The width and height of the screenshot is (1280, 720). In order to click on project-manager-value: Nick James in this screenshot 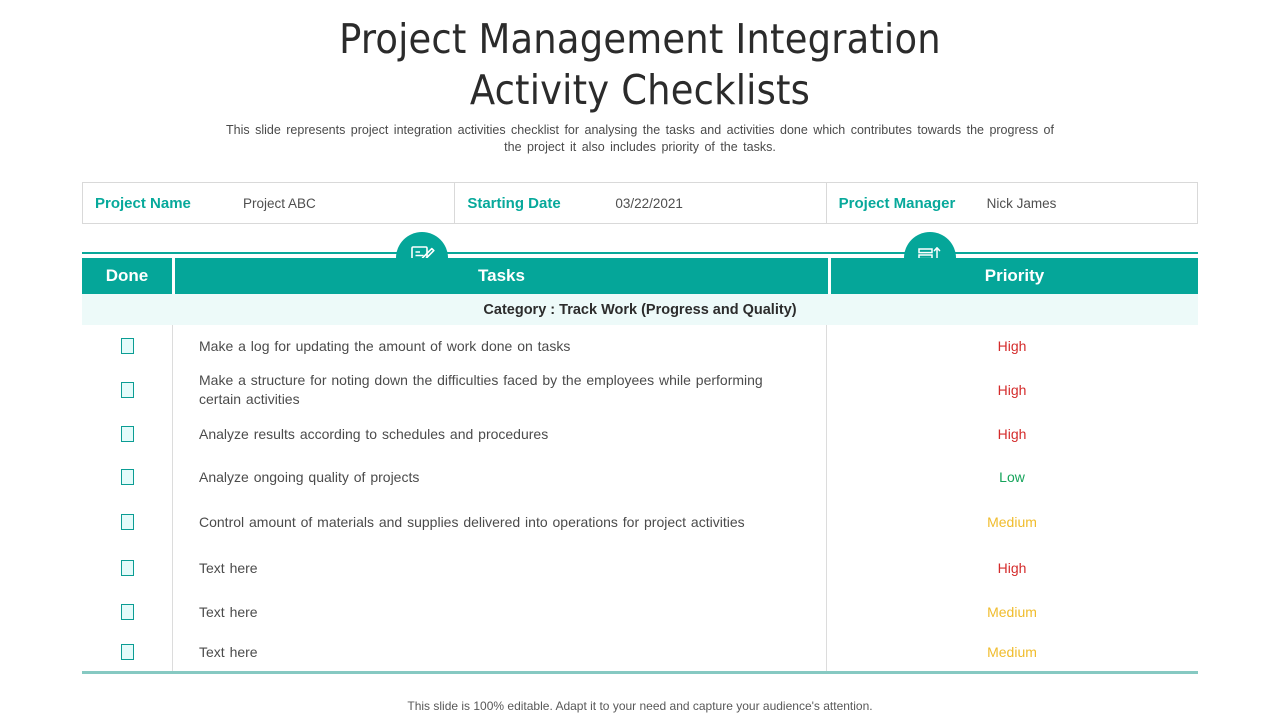, I will do `click(1021, 203)`.